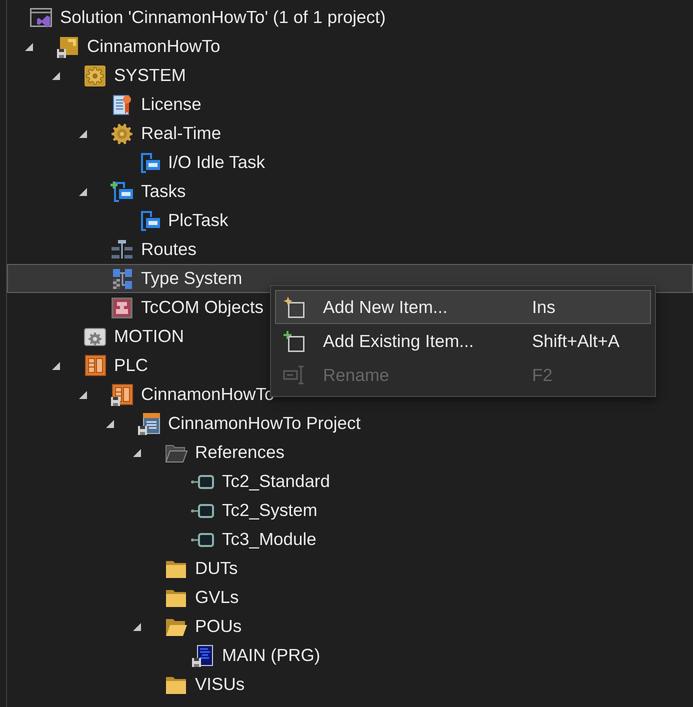 The width and height of the screenshot is (693, 707). I want to click on tree-item: MAIN (PRG), so click(255, 655).